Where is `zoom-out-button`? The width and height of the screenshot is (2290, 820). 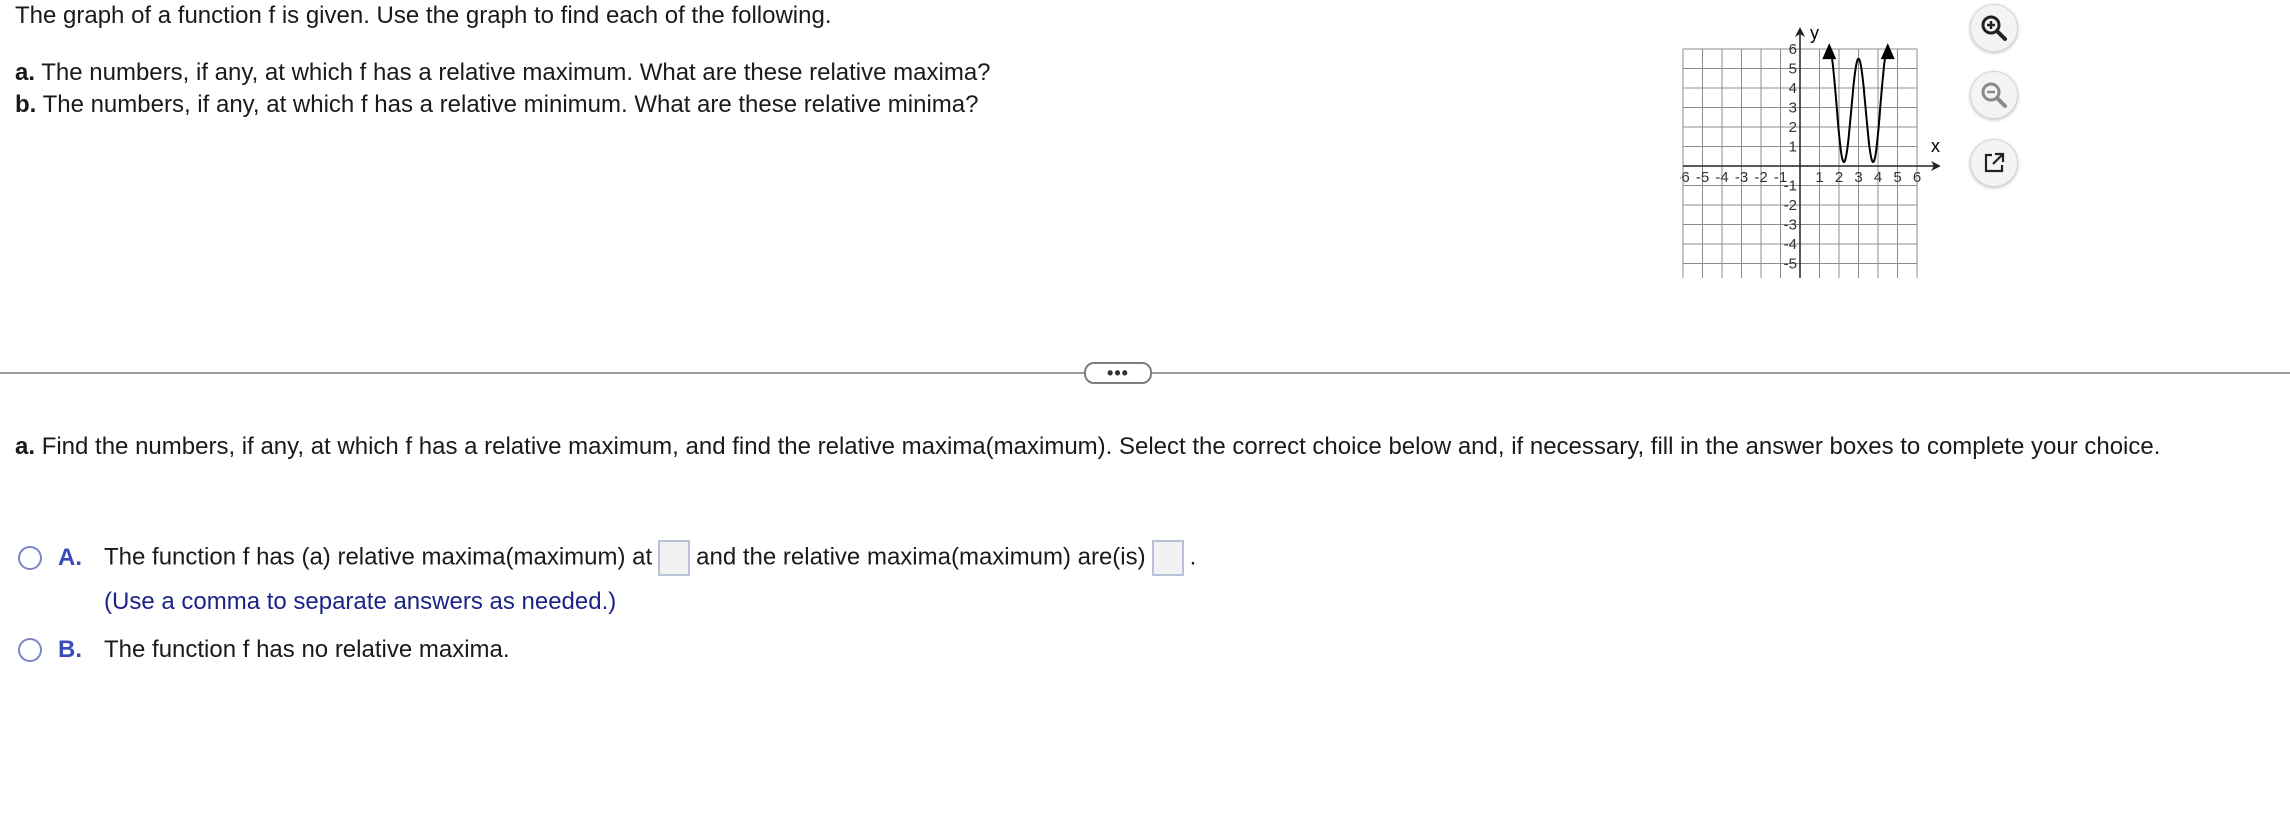
zoom-out-button is located at coordinates (1994, 95).